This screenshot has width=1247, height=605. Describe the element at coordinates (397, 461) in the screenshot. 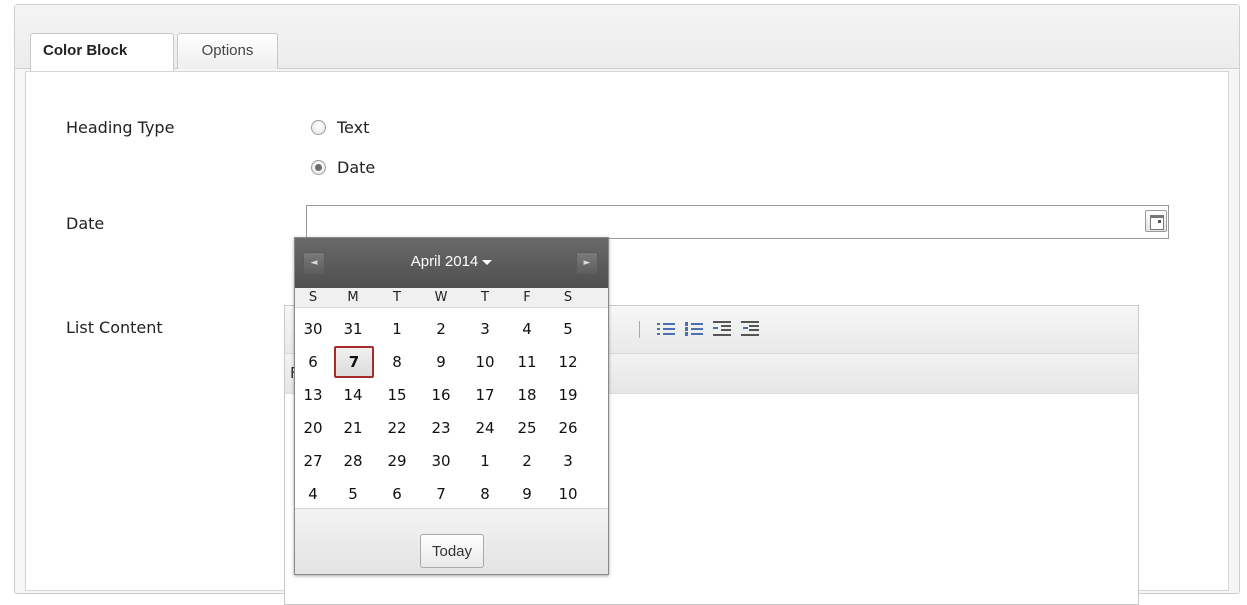

I see `calendar-day: 29` at that location.